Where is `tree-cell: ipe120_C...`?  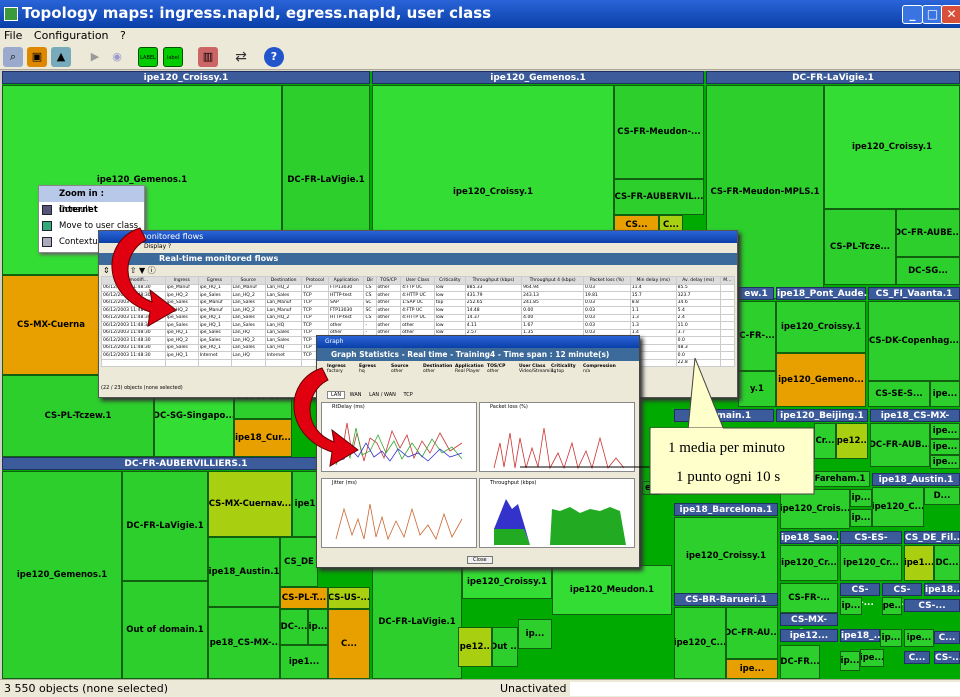 tree-cell: ipe120_C... is located at coordinates (700, 643).